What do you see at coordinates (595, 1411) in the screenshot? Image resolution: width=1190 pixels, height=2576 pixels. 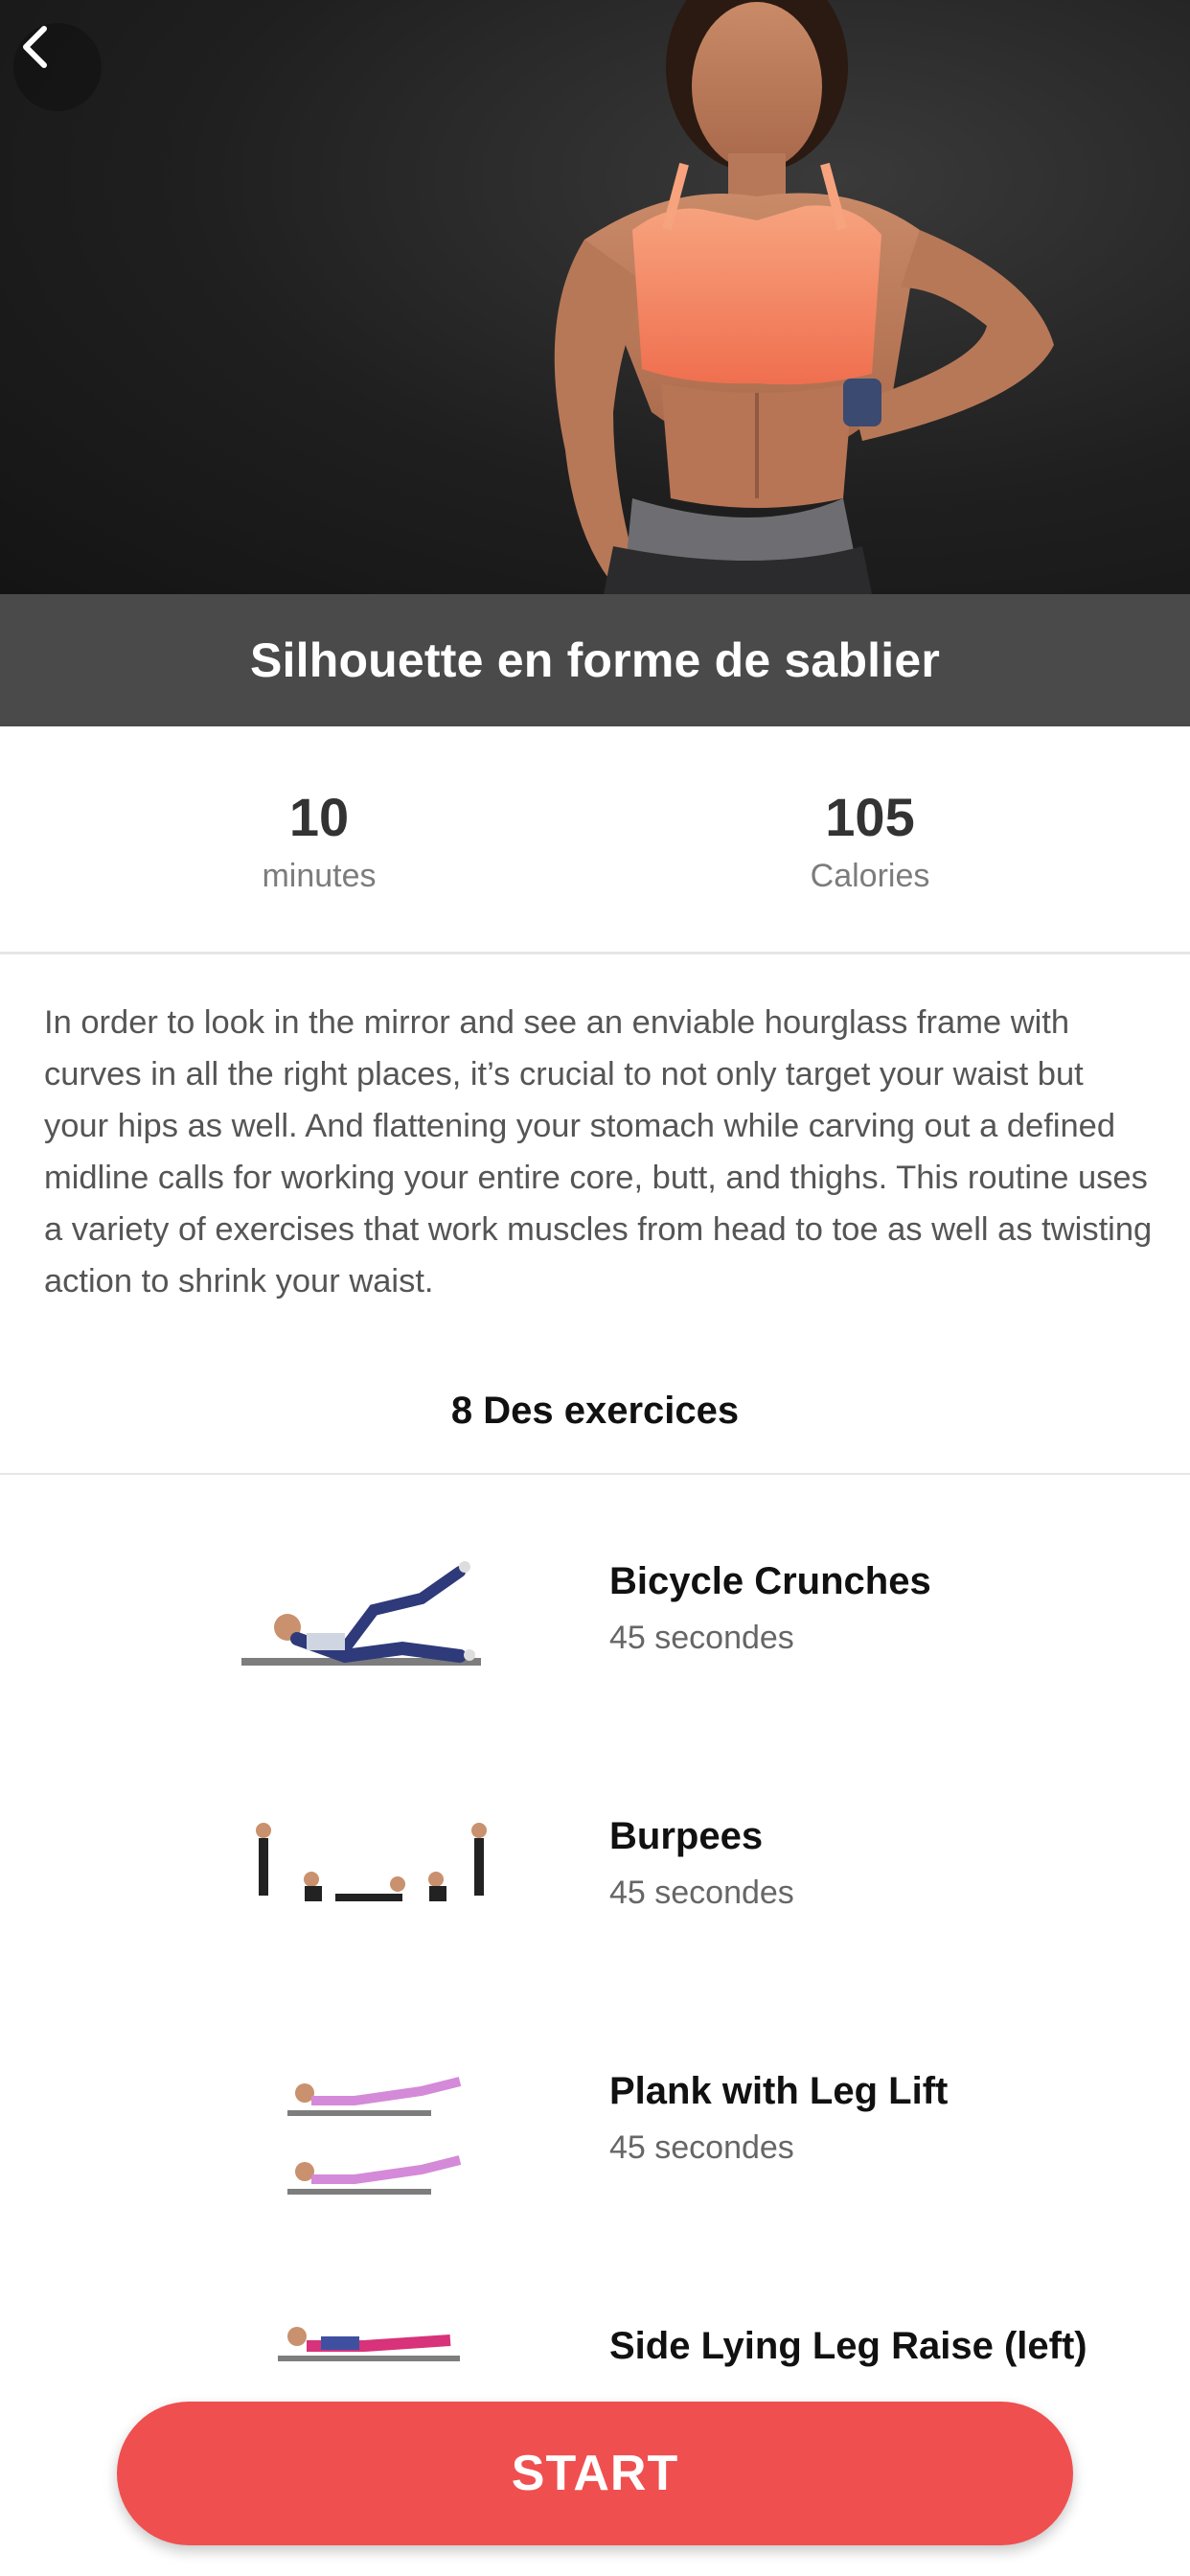 I see `exercises-header: 8 Des exercices` at bounding box center [595, 1411].